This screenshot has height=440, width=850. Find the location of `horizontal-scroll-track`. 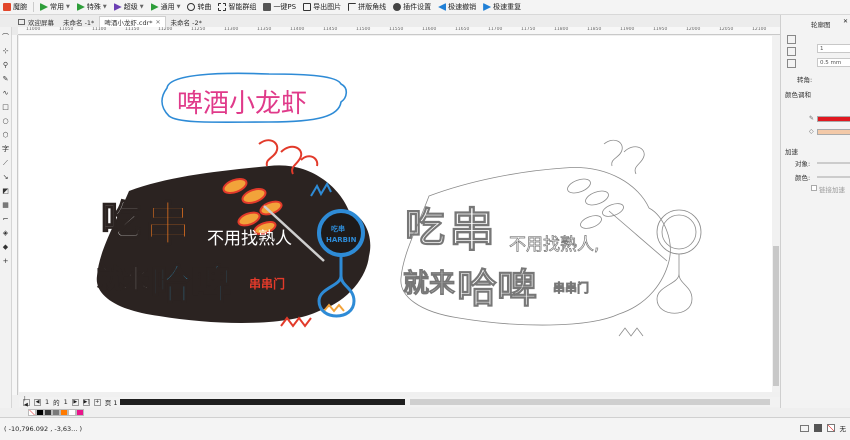

horizontal-scroll-track is located at coordinates (262, 402).